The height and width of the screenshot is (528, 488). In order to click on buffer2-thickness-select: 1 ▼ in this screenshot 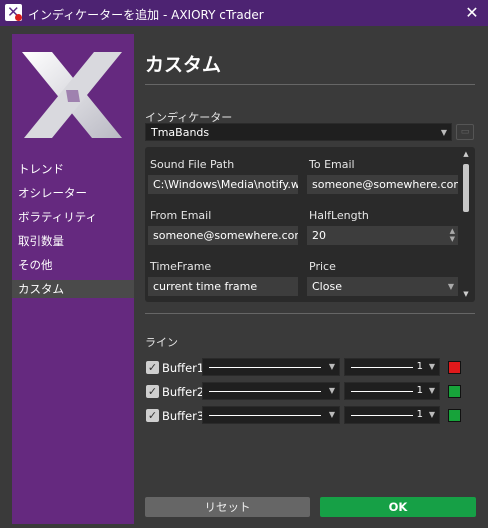, I will do `click(392, 391)`.